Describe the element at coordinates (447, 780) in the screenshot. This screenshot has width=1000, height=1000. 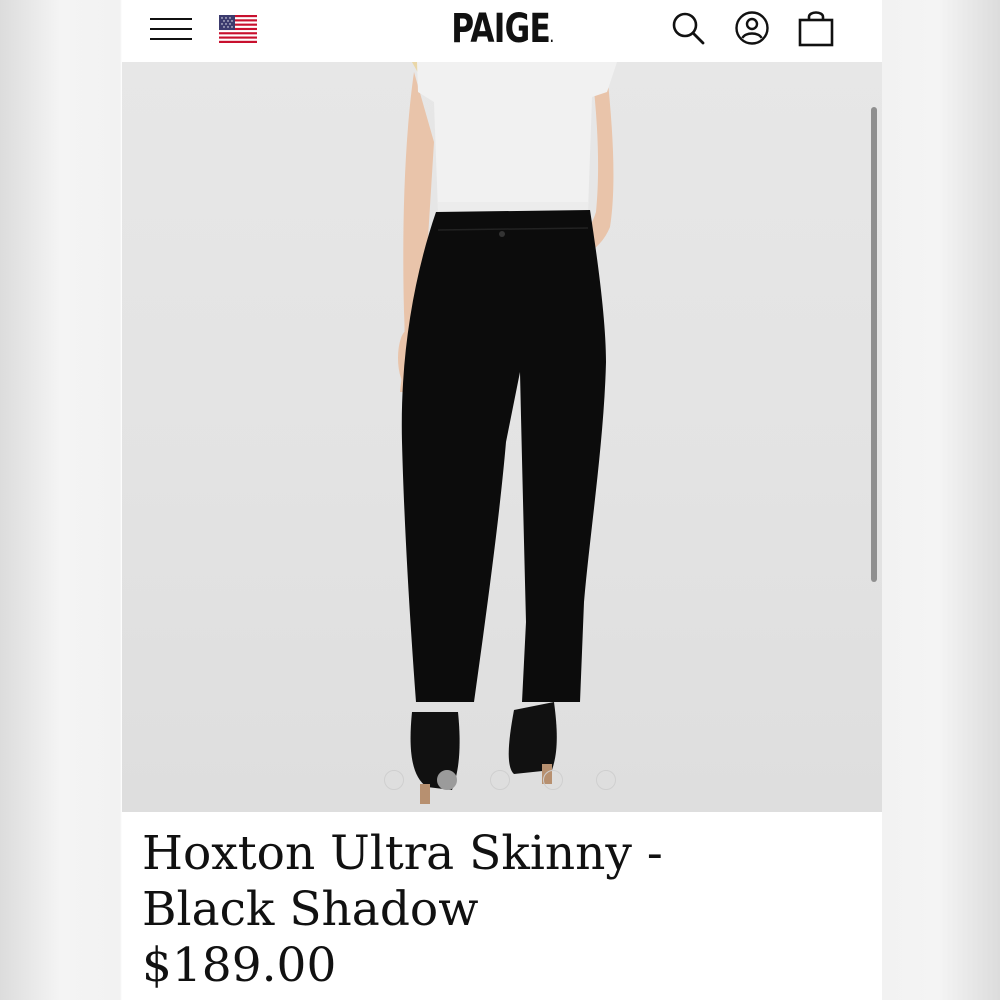
I see `carousel-dot-active` at that location.